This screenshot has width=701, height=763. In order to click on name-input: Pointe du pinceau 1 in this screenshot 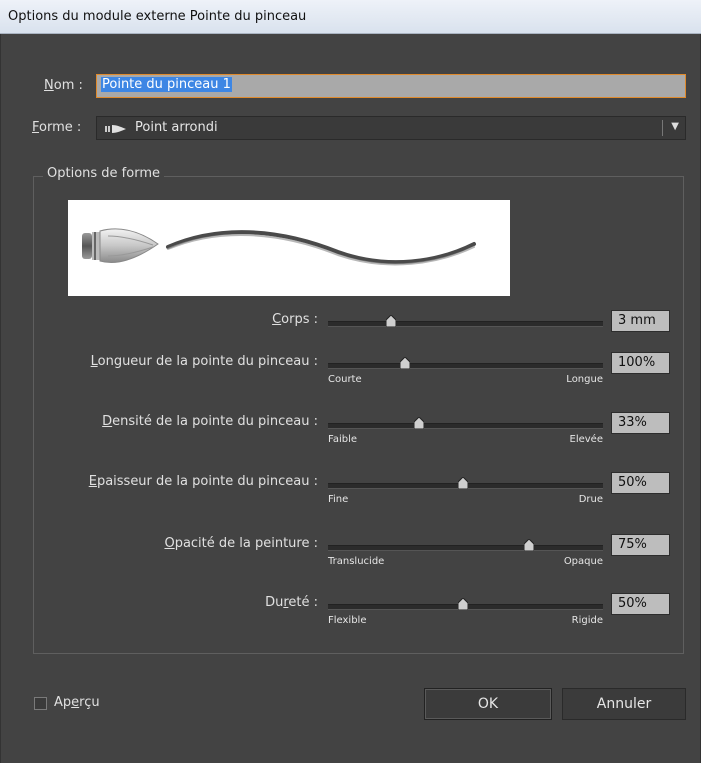, I will do `click(391, 86)`.